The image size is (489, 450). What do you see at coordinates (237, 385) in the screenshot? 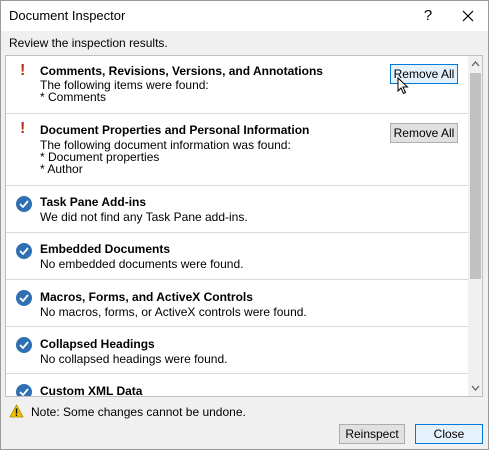
I see `result-row-custom-xml: Custom XML Data` at bounding box center [237, 385].